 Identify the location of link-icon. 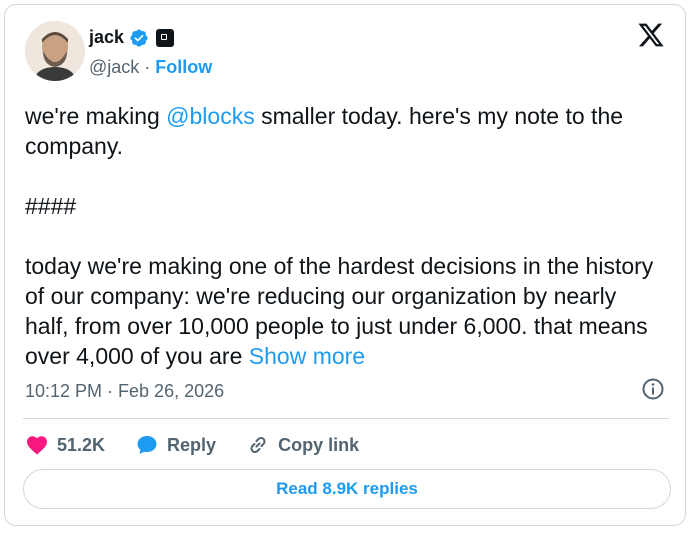
(258, 445).